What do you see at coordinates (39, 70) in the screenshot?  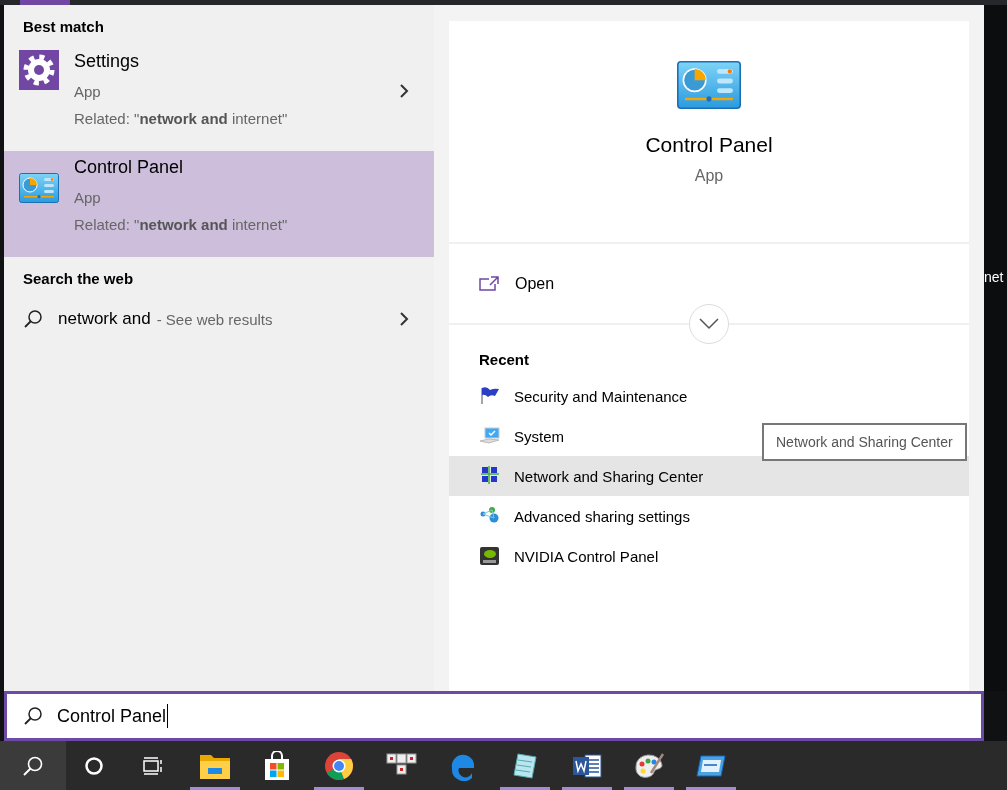 I see `settings-gear-icon` at bounding box center [39, 70].